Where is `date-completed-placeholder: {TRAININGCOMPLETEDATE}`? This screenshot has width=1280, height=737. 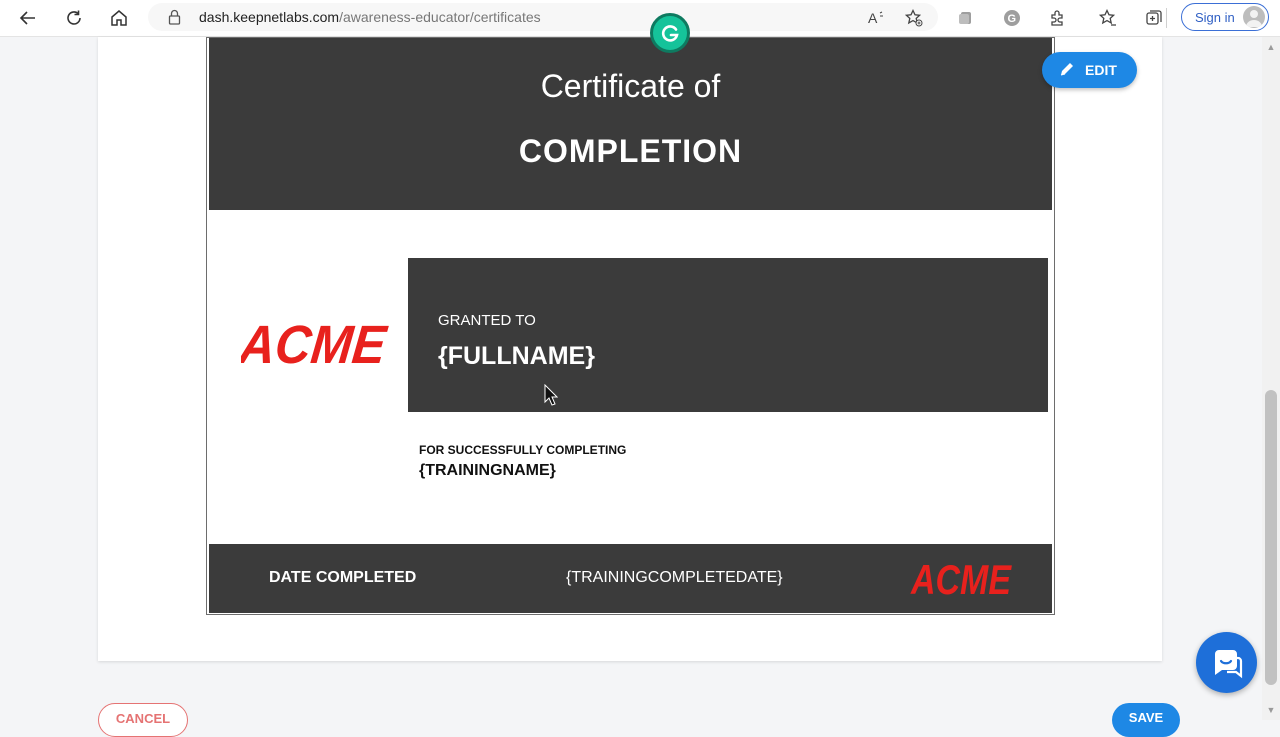
date-completed-placeholder: {TRAININGCOMPLETEDATE} is located at coordinates (674, 577).